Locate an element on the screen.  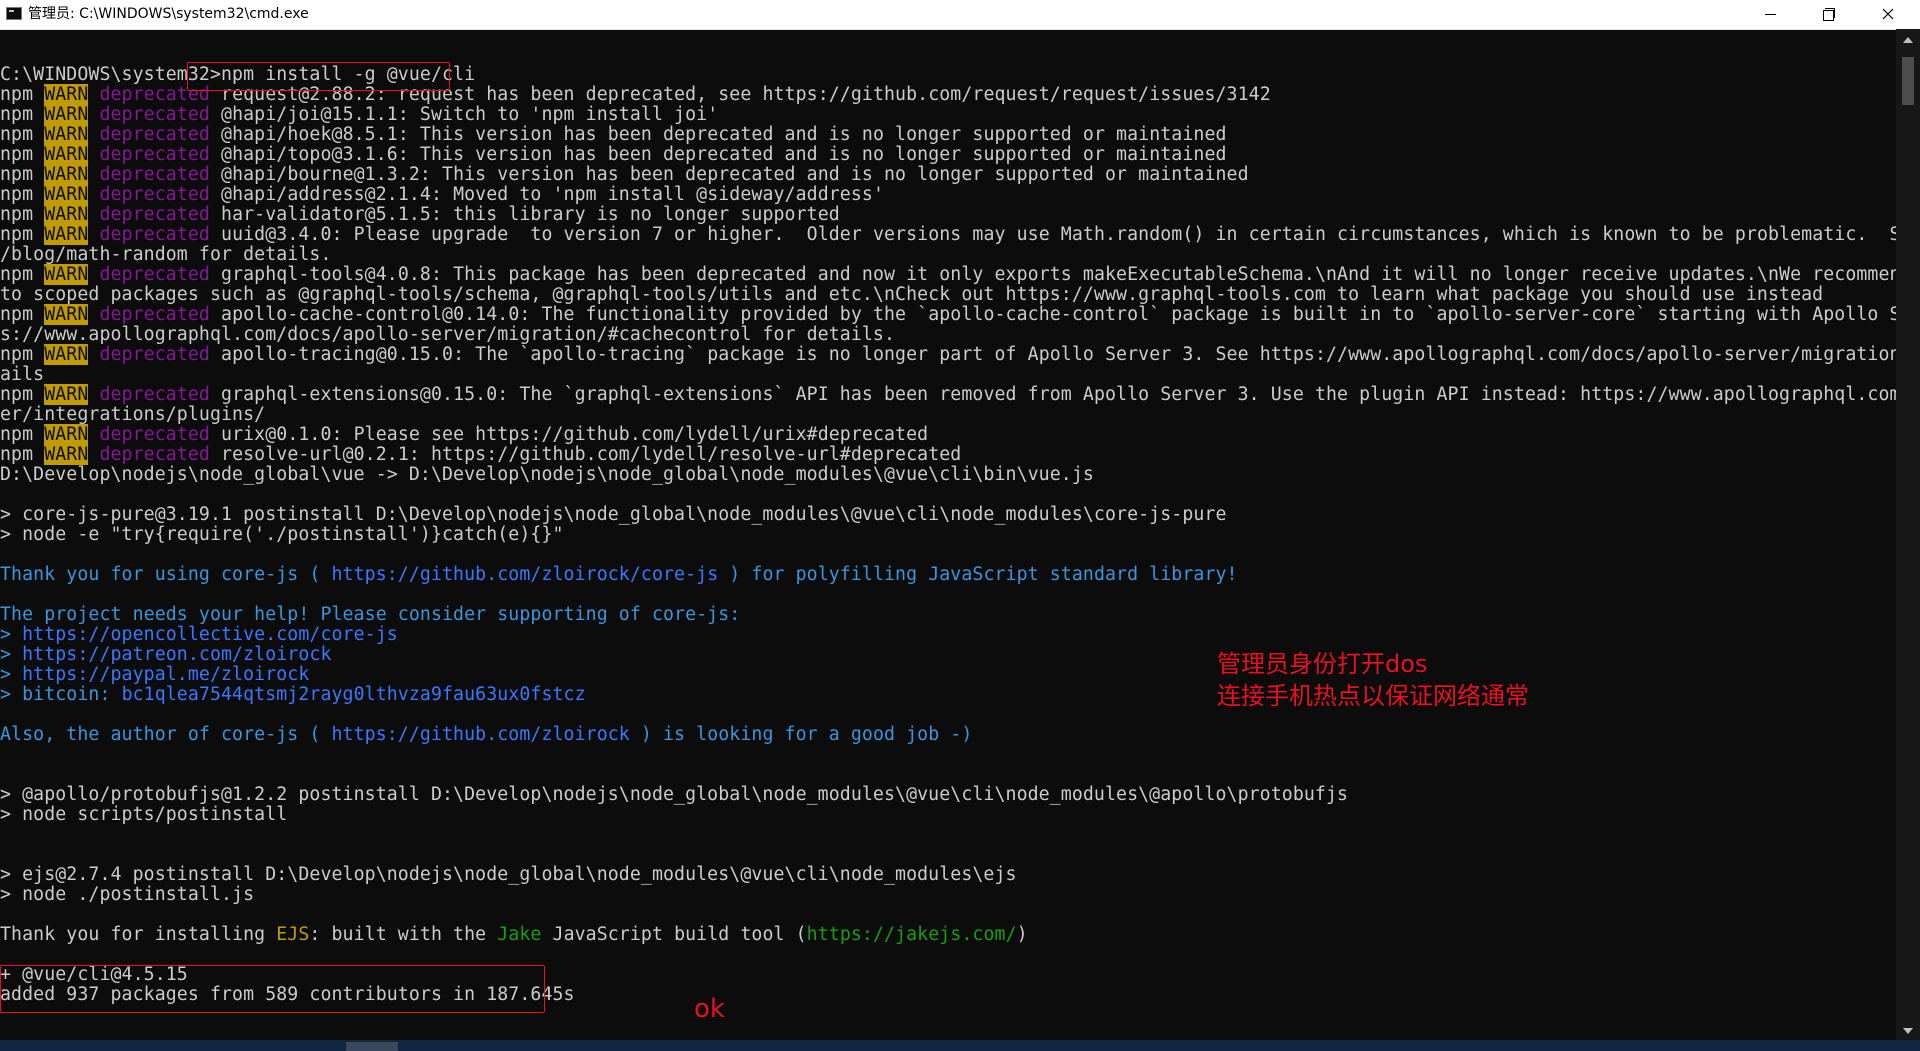
console-text: > bitcoin: is located at coordinates (61, 694).